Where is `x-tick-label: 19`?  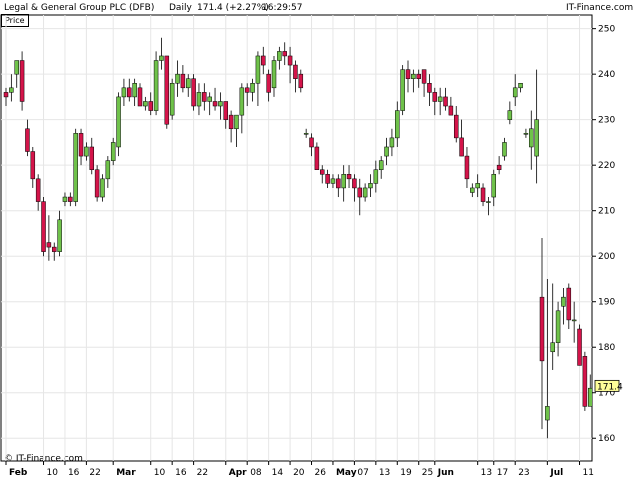 x-tick-label: 19 is located at coordinates (406, 473).